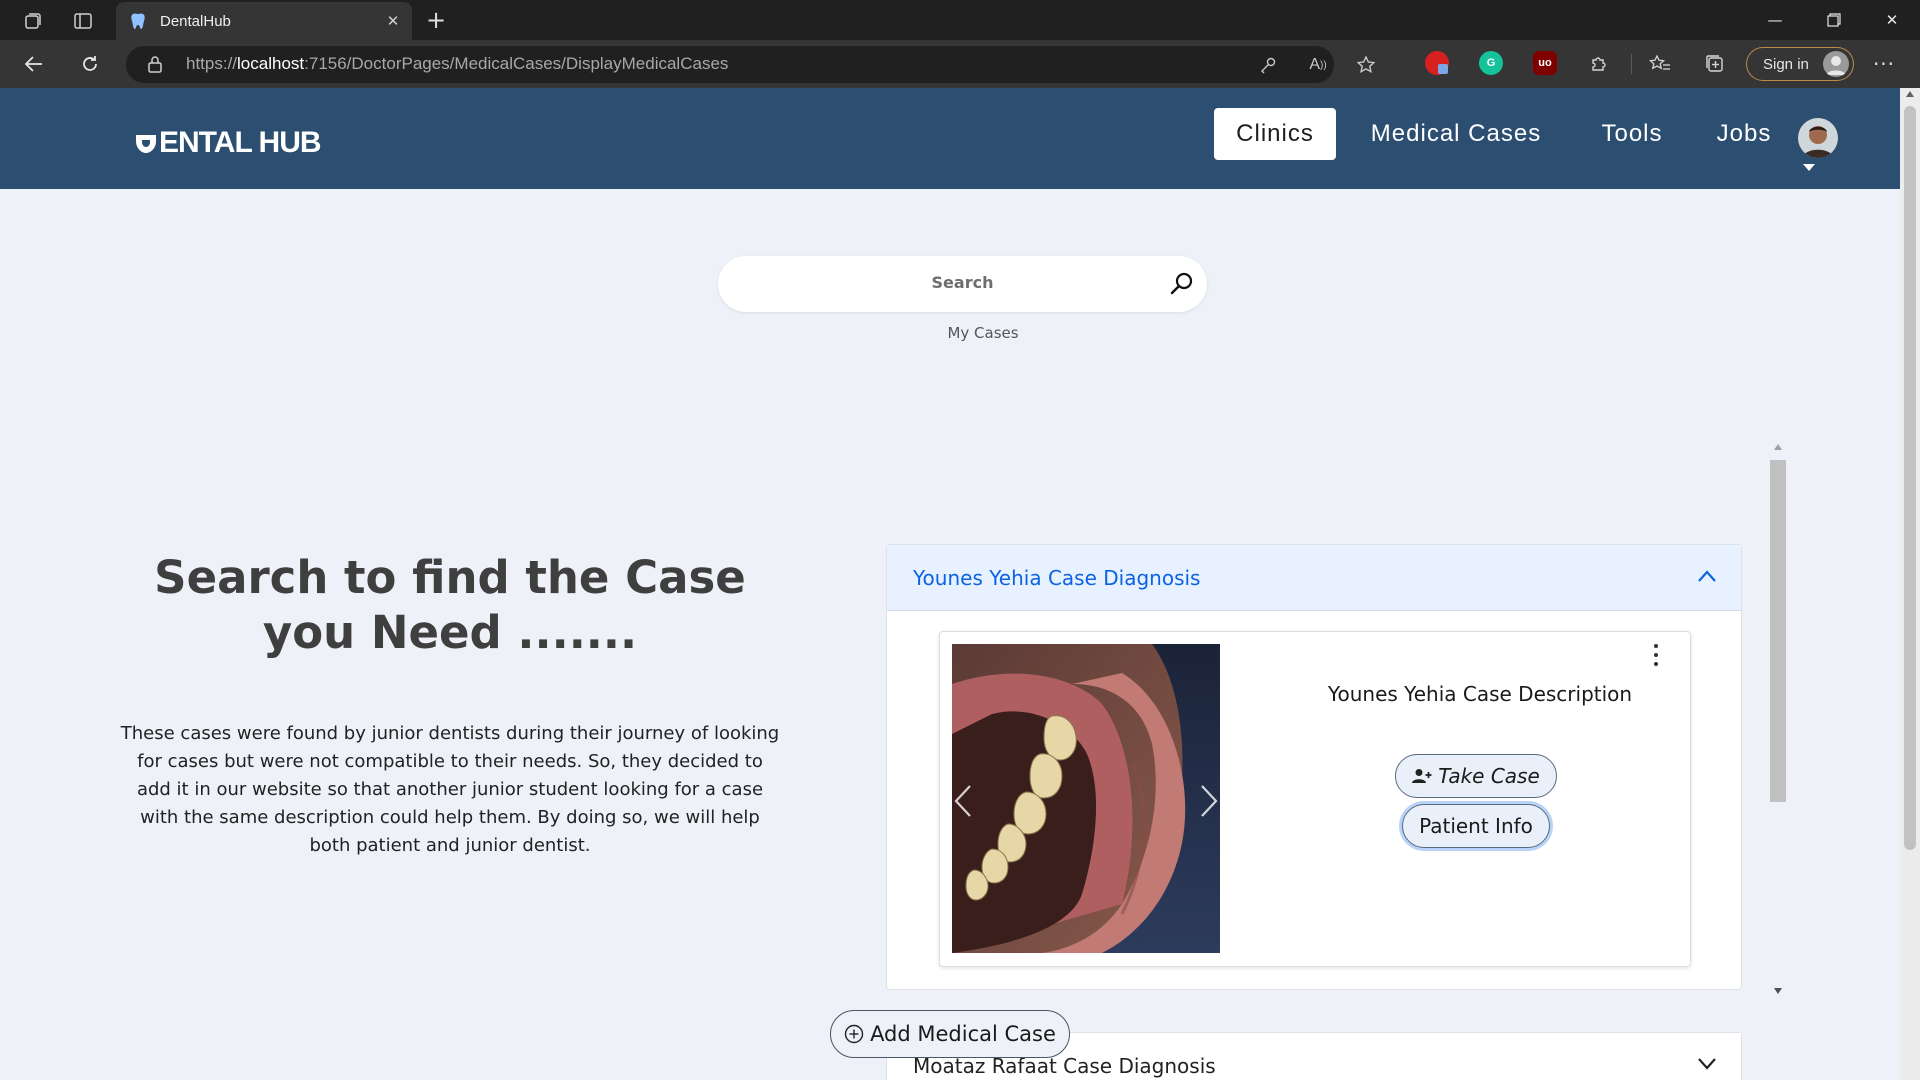 The image size is (1920, 1080). Describe the element at coordinates (1480, 694) in the screenshot. I see `case-description: Younes Yehia Case Description` at that location.